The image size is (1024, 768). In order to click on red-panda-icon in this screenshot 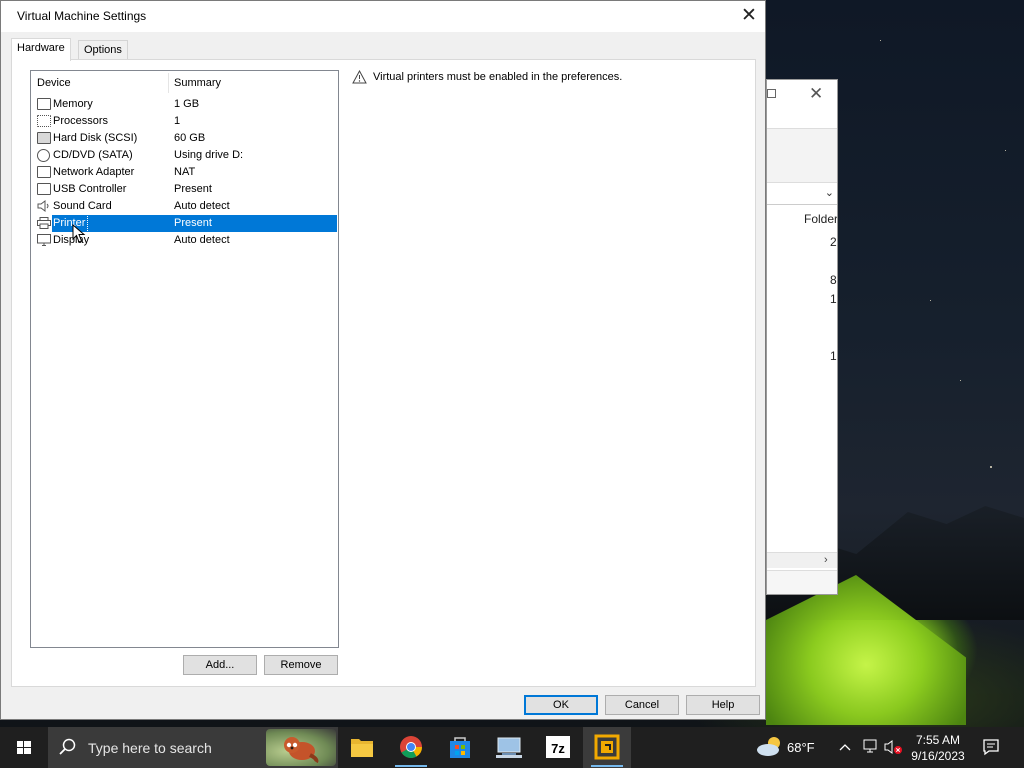, I will do `click(301, 750)`.